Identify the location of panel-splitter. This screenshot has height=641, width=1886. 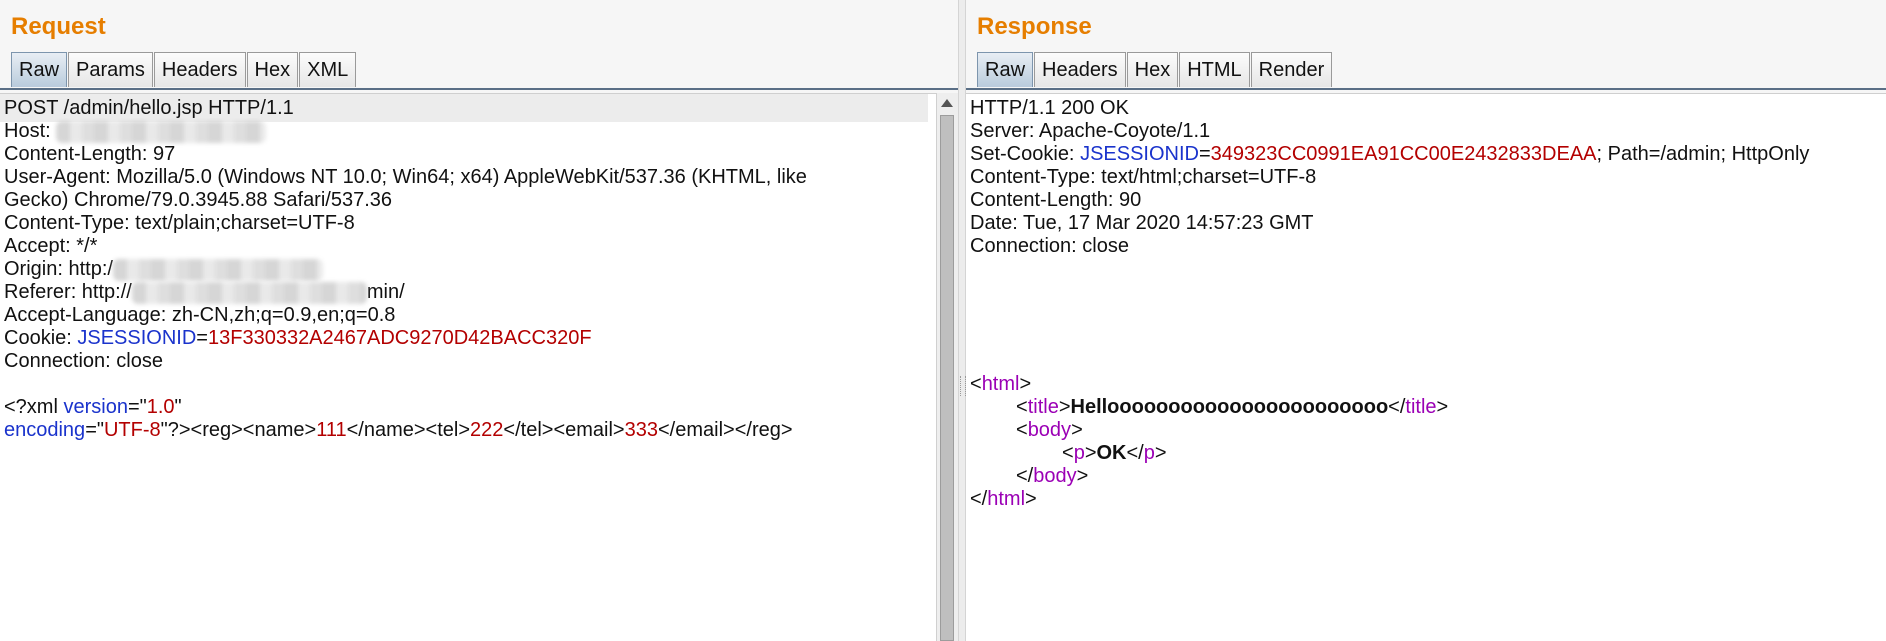
(962, 320).